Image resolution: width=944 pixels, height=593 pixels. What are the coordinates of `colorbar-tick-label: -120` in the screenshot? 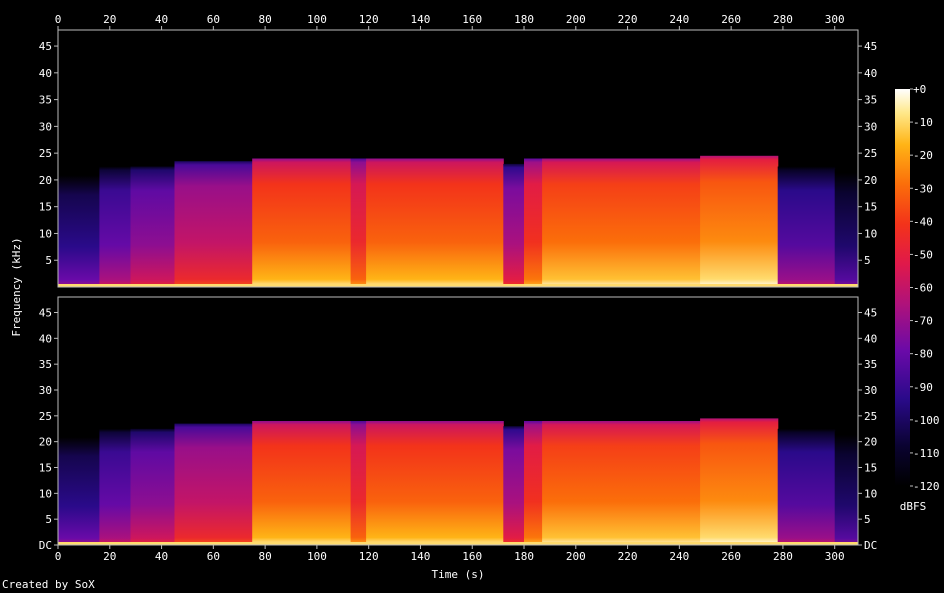 It's located at (926, 486).